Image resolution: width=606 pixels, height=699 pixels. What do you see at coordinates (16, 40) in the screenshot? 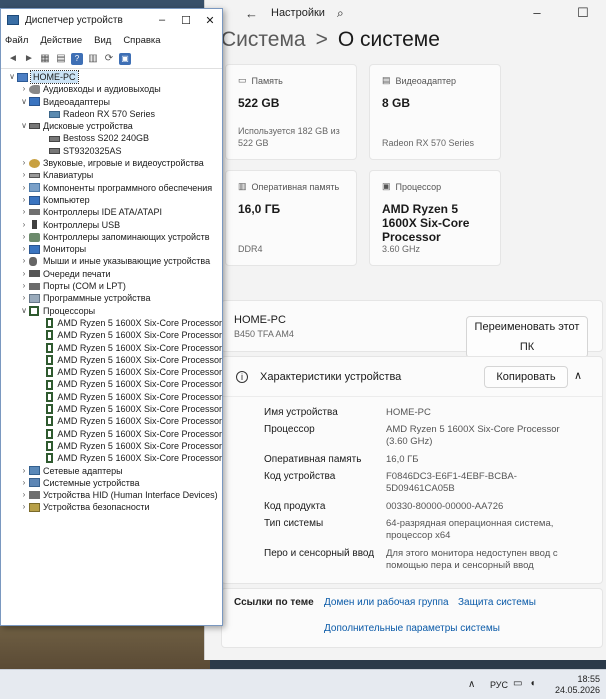
I see `menu-file: Файл` at bounding box center [16, 40].